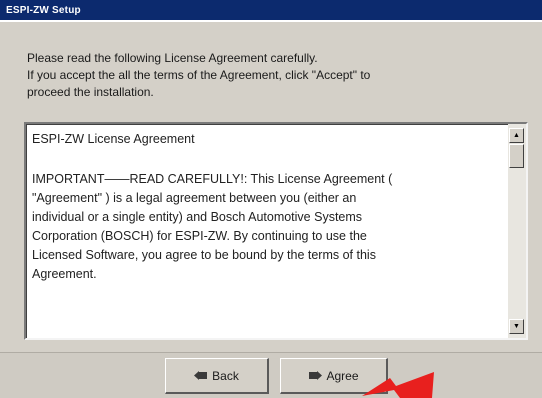  I want to click on intro-line-3: proceed the installation., so click(90, 92).